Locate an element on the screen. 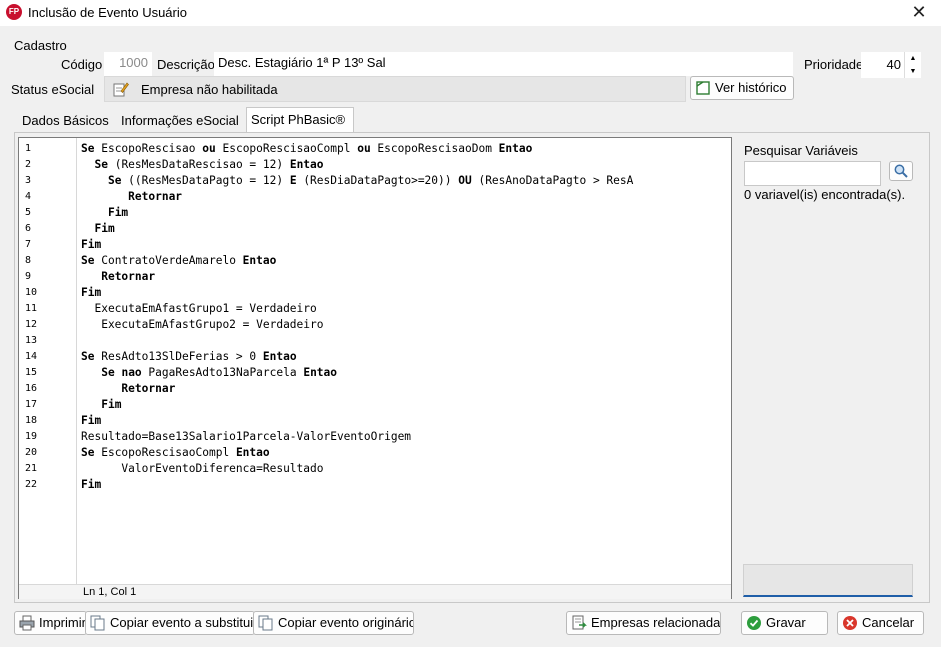  line-number: 8 is located at coordinates (28, 260).